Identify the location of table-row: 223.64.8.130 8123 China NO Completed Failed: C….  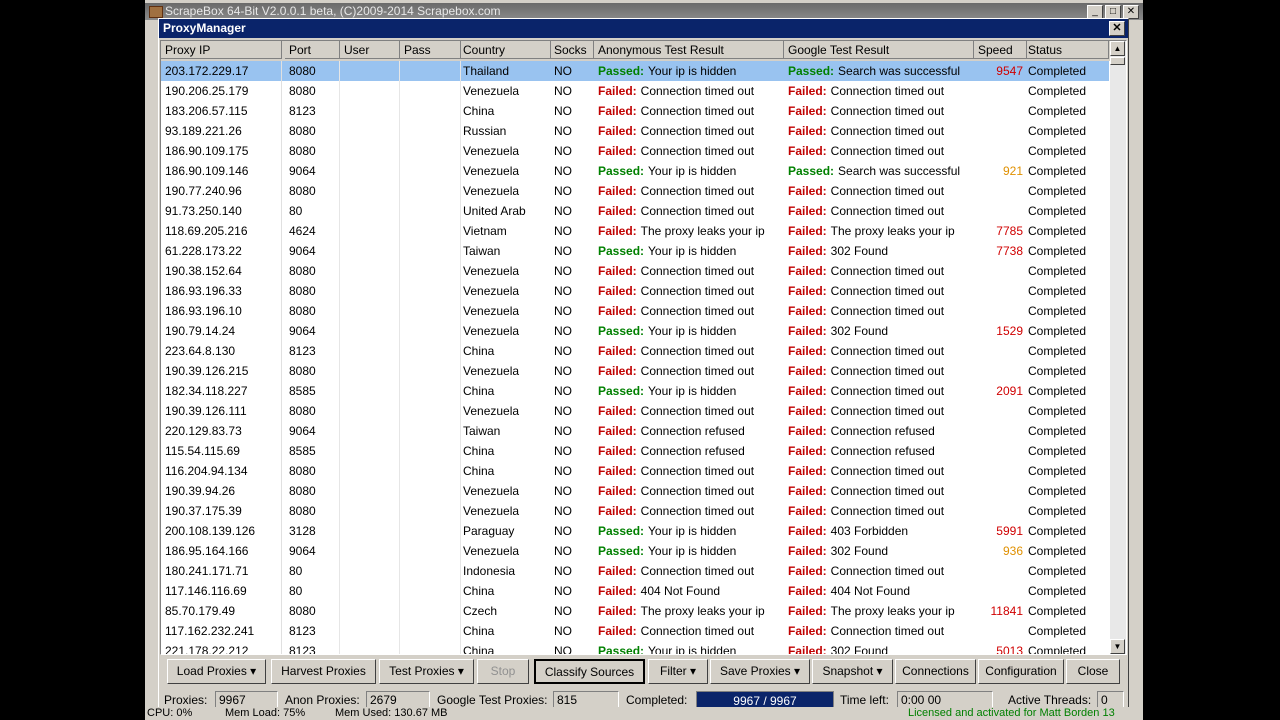
(635, 351).